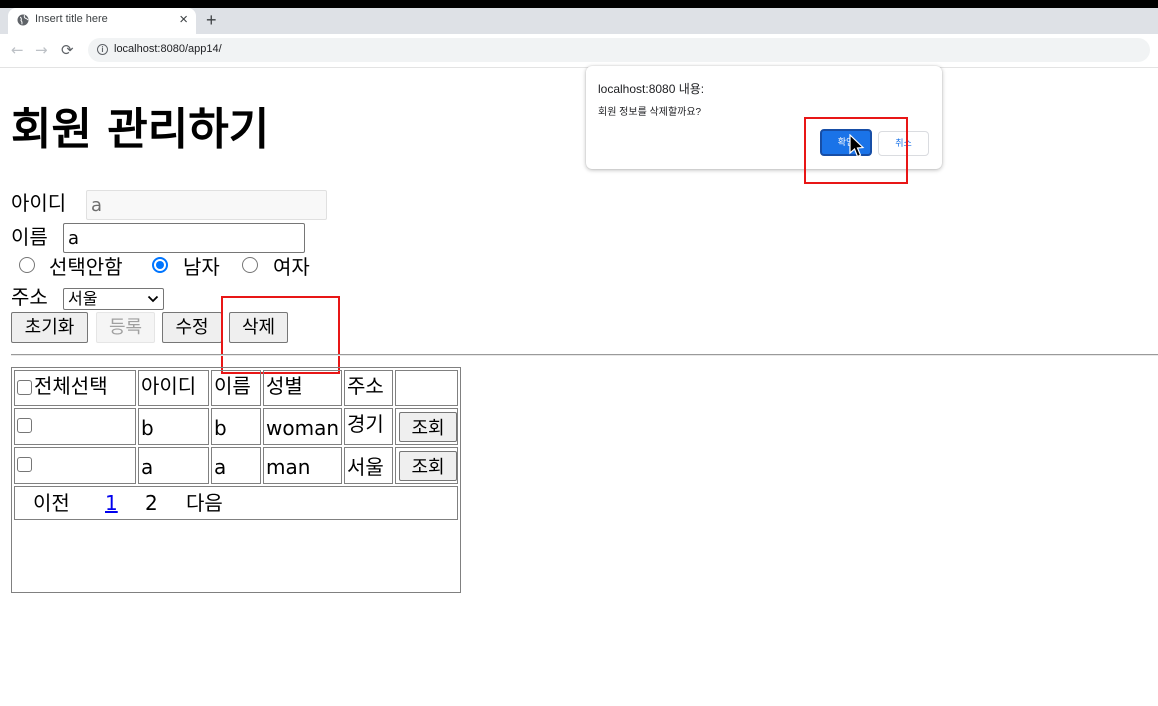  I want to click on pagination-prev: 이전, so click(51, 503).